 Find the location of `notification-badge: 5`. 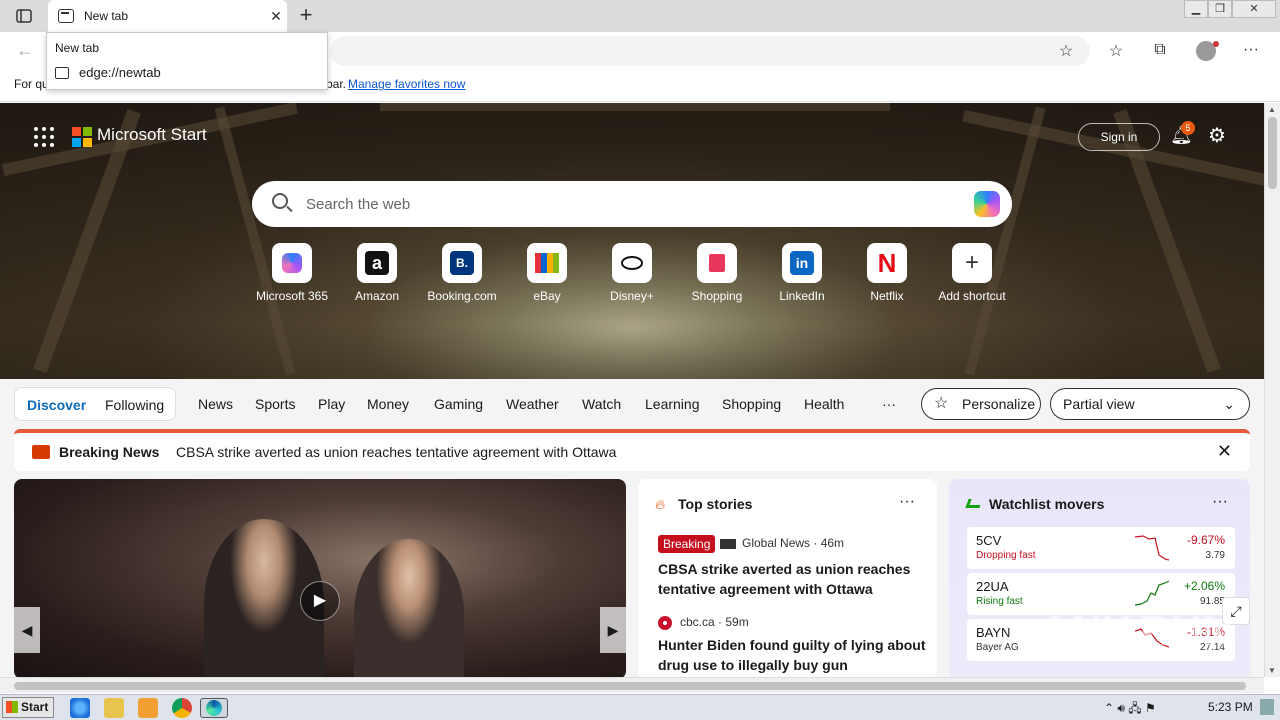

notification-badge: 5 is located at coordinates (1188, 128).